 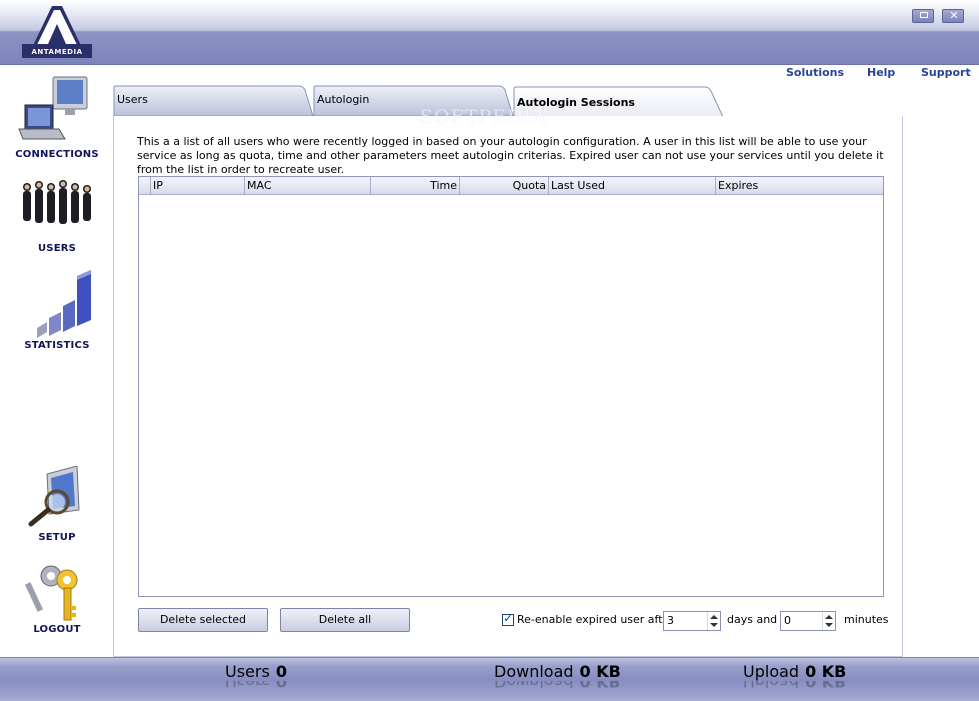 What do you see at coordinates (415, 186) in the screenshot?
I see `column-time: Time` at bounding box center [415, 186].